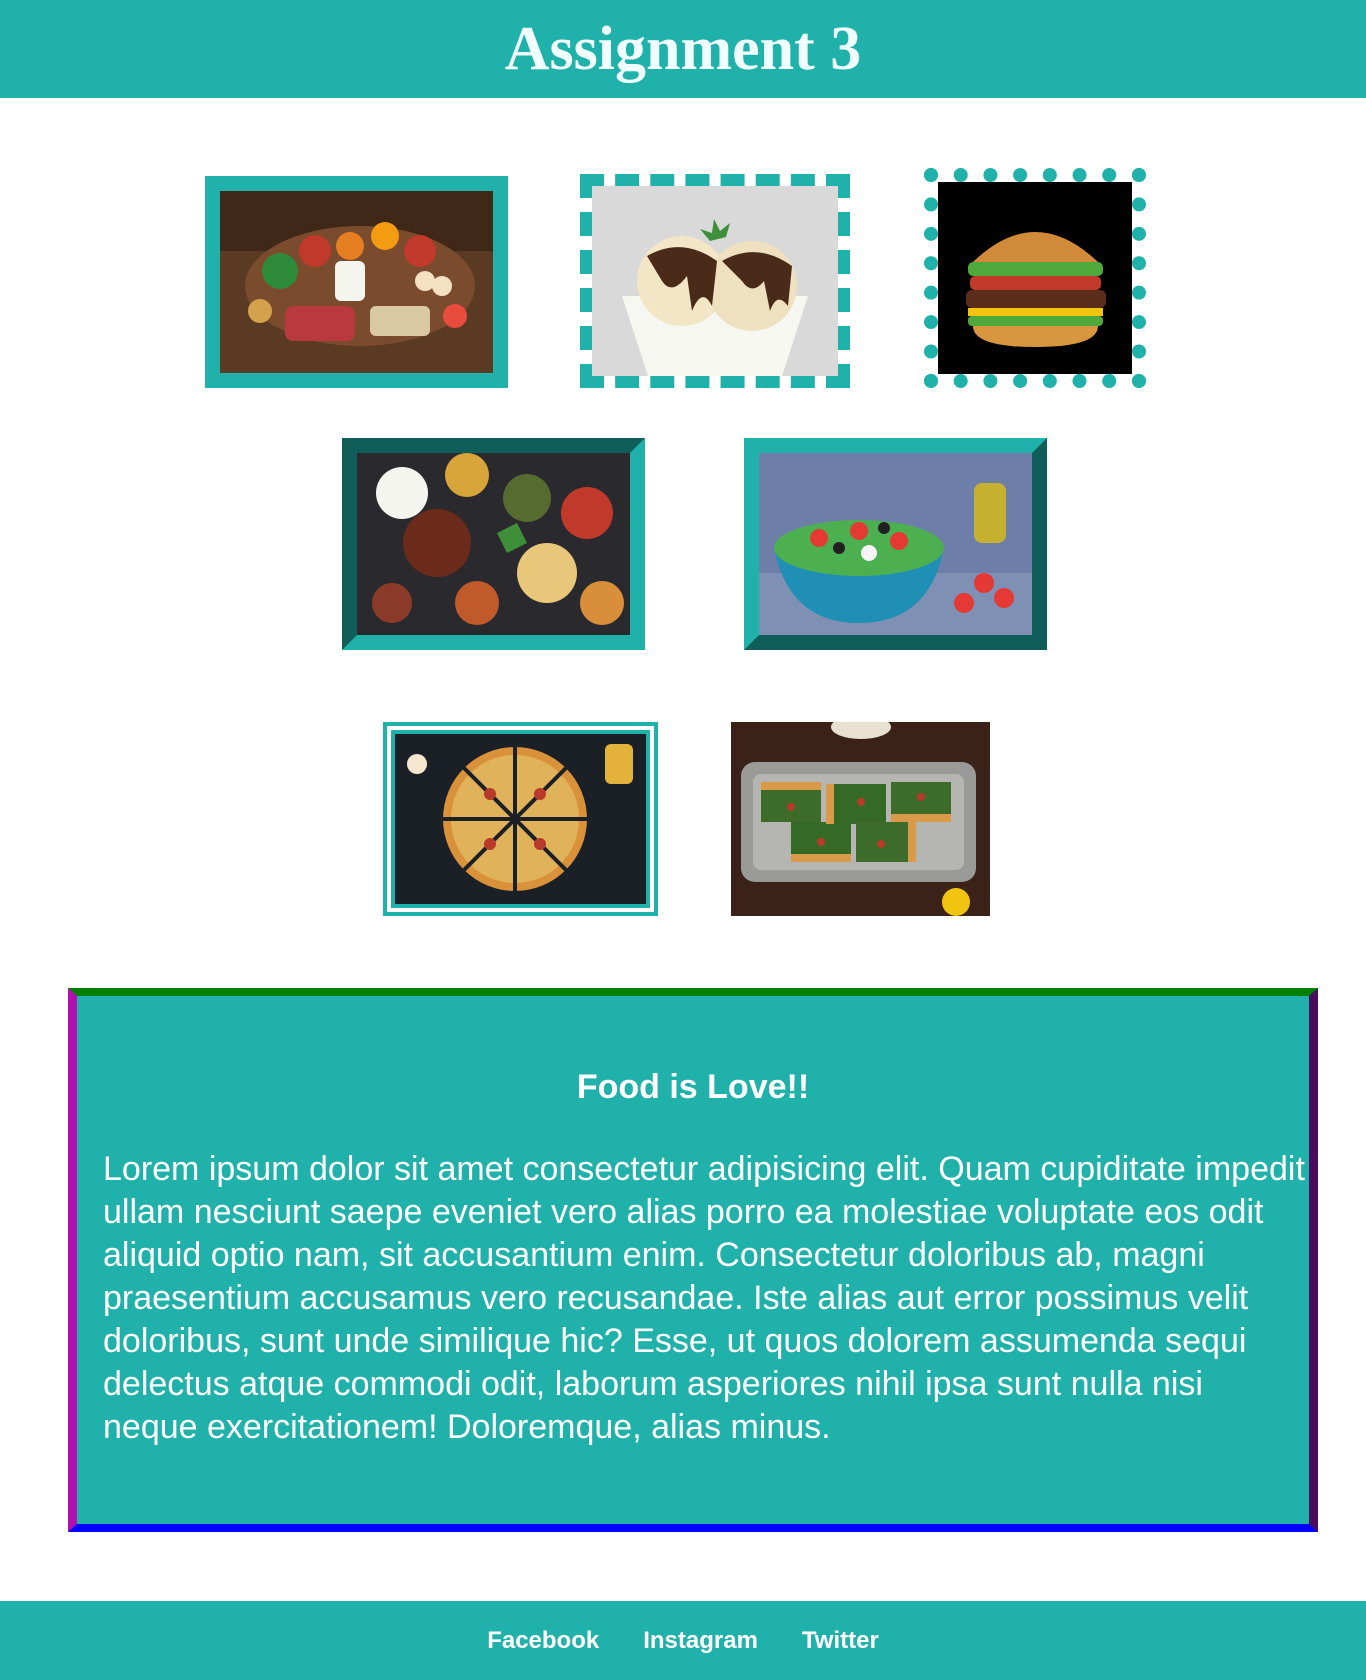 The image size is (1366, 1680). I want to click on burger-illustration, so click(1035, 278).